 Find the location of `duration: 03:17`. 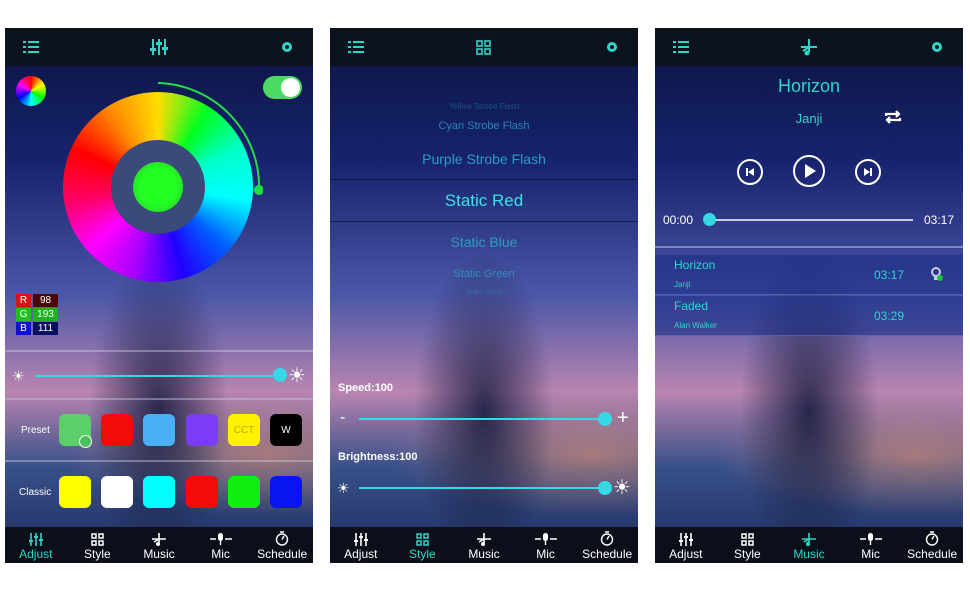

duration: 03:17 is located at coordinates (939, 220).